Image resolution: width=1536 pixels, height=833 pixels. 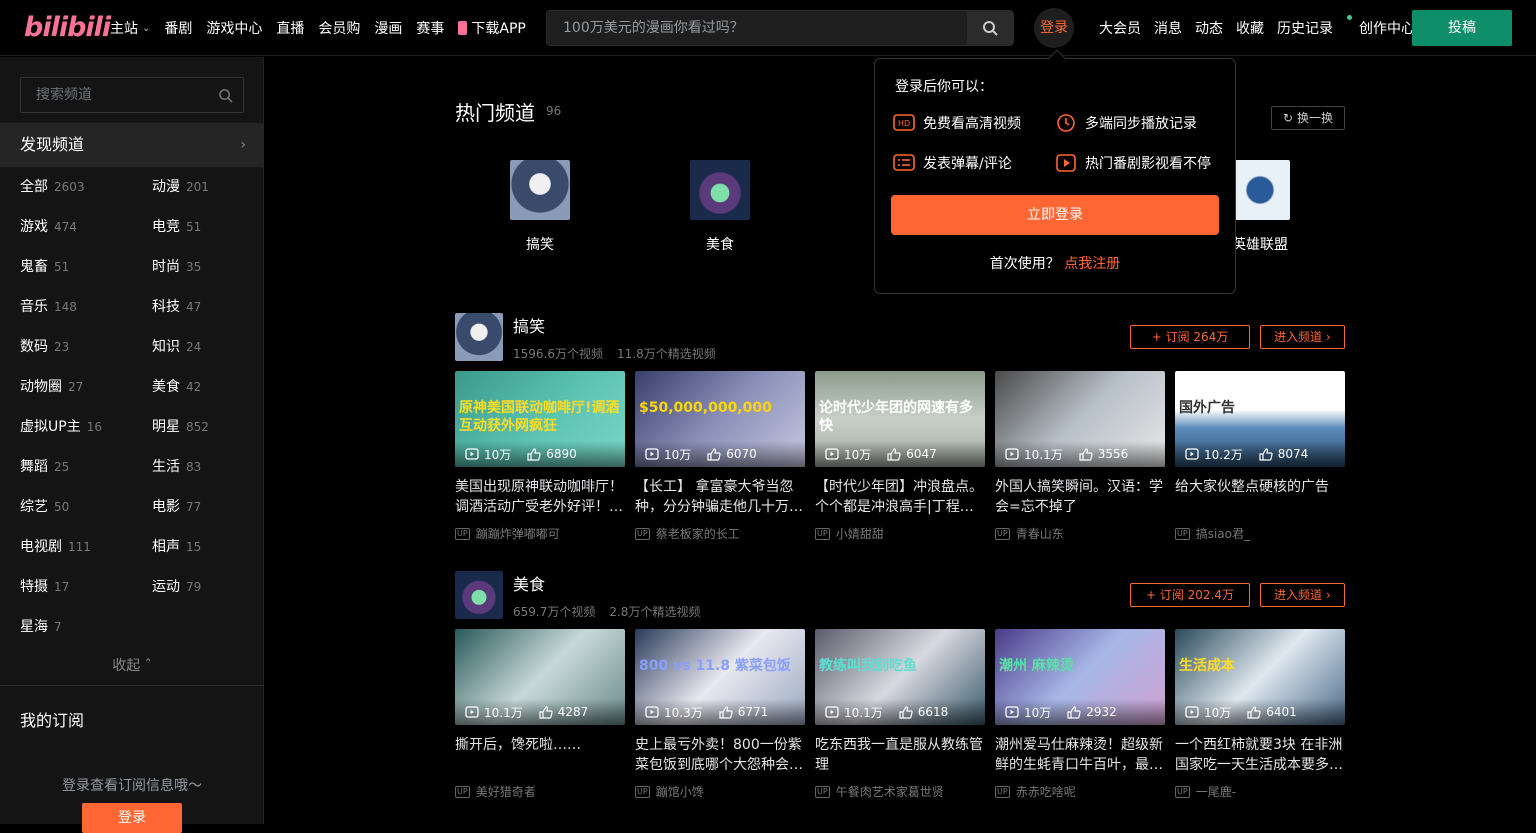 I want to click on category-item: 舞蹈 25, so click(x=86, y=467).